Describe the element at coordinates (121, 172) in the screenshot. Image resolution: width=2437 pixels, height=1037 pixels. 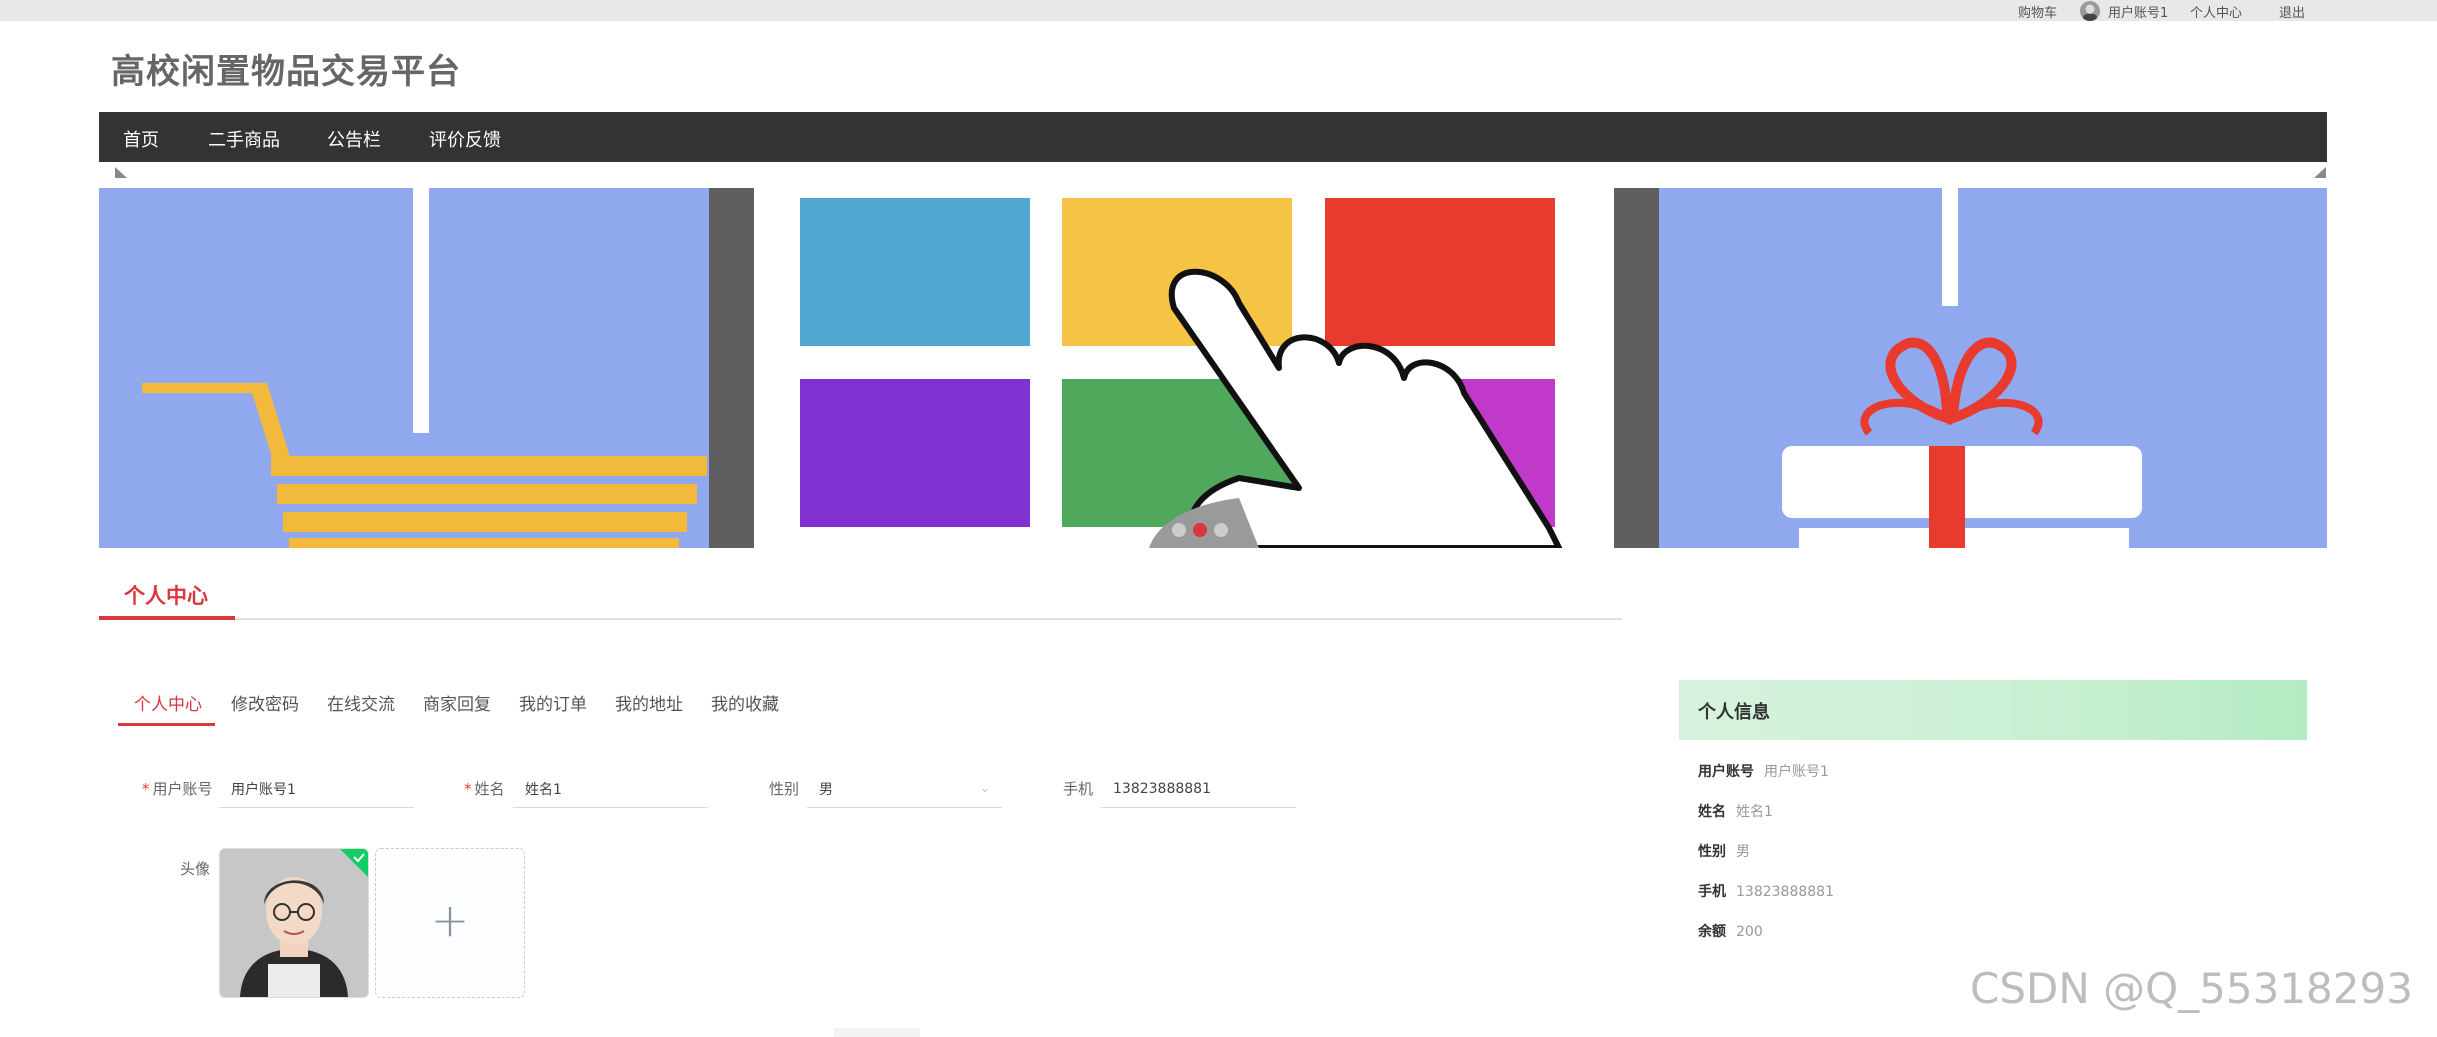
I see `banner-prev-arrow` at that location.